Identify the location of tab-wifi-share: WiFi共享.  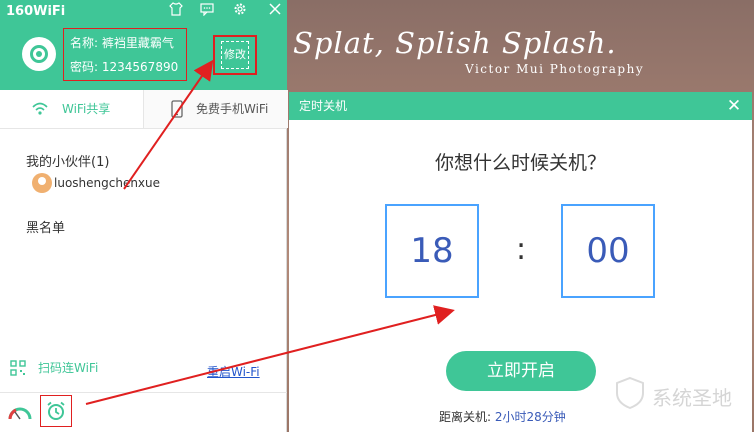
(71, 109).